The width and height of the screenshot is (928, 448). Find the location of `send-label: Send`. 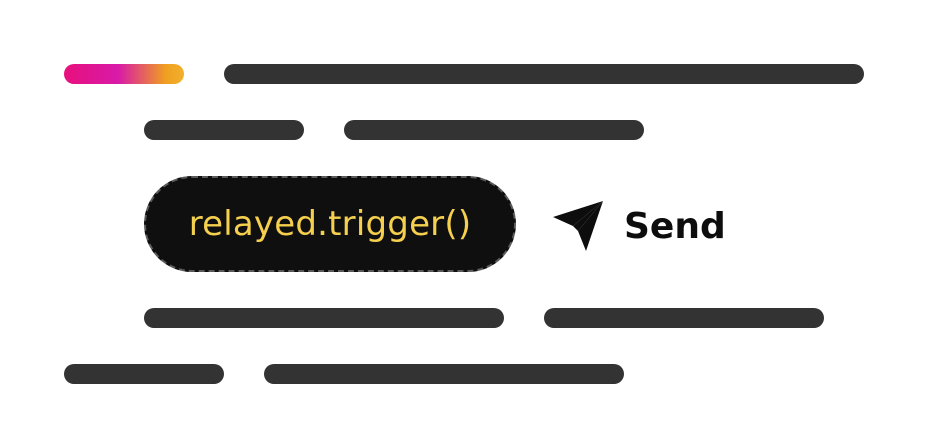

send-label: Send is located at coordinates (675, 226).